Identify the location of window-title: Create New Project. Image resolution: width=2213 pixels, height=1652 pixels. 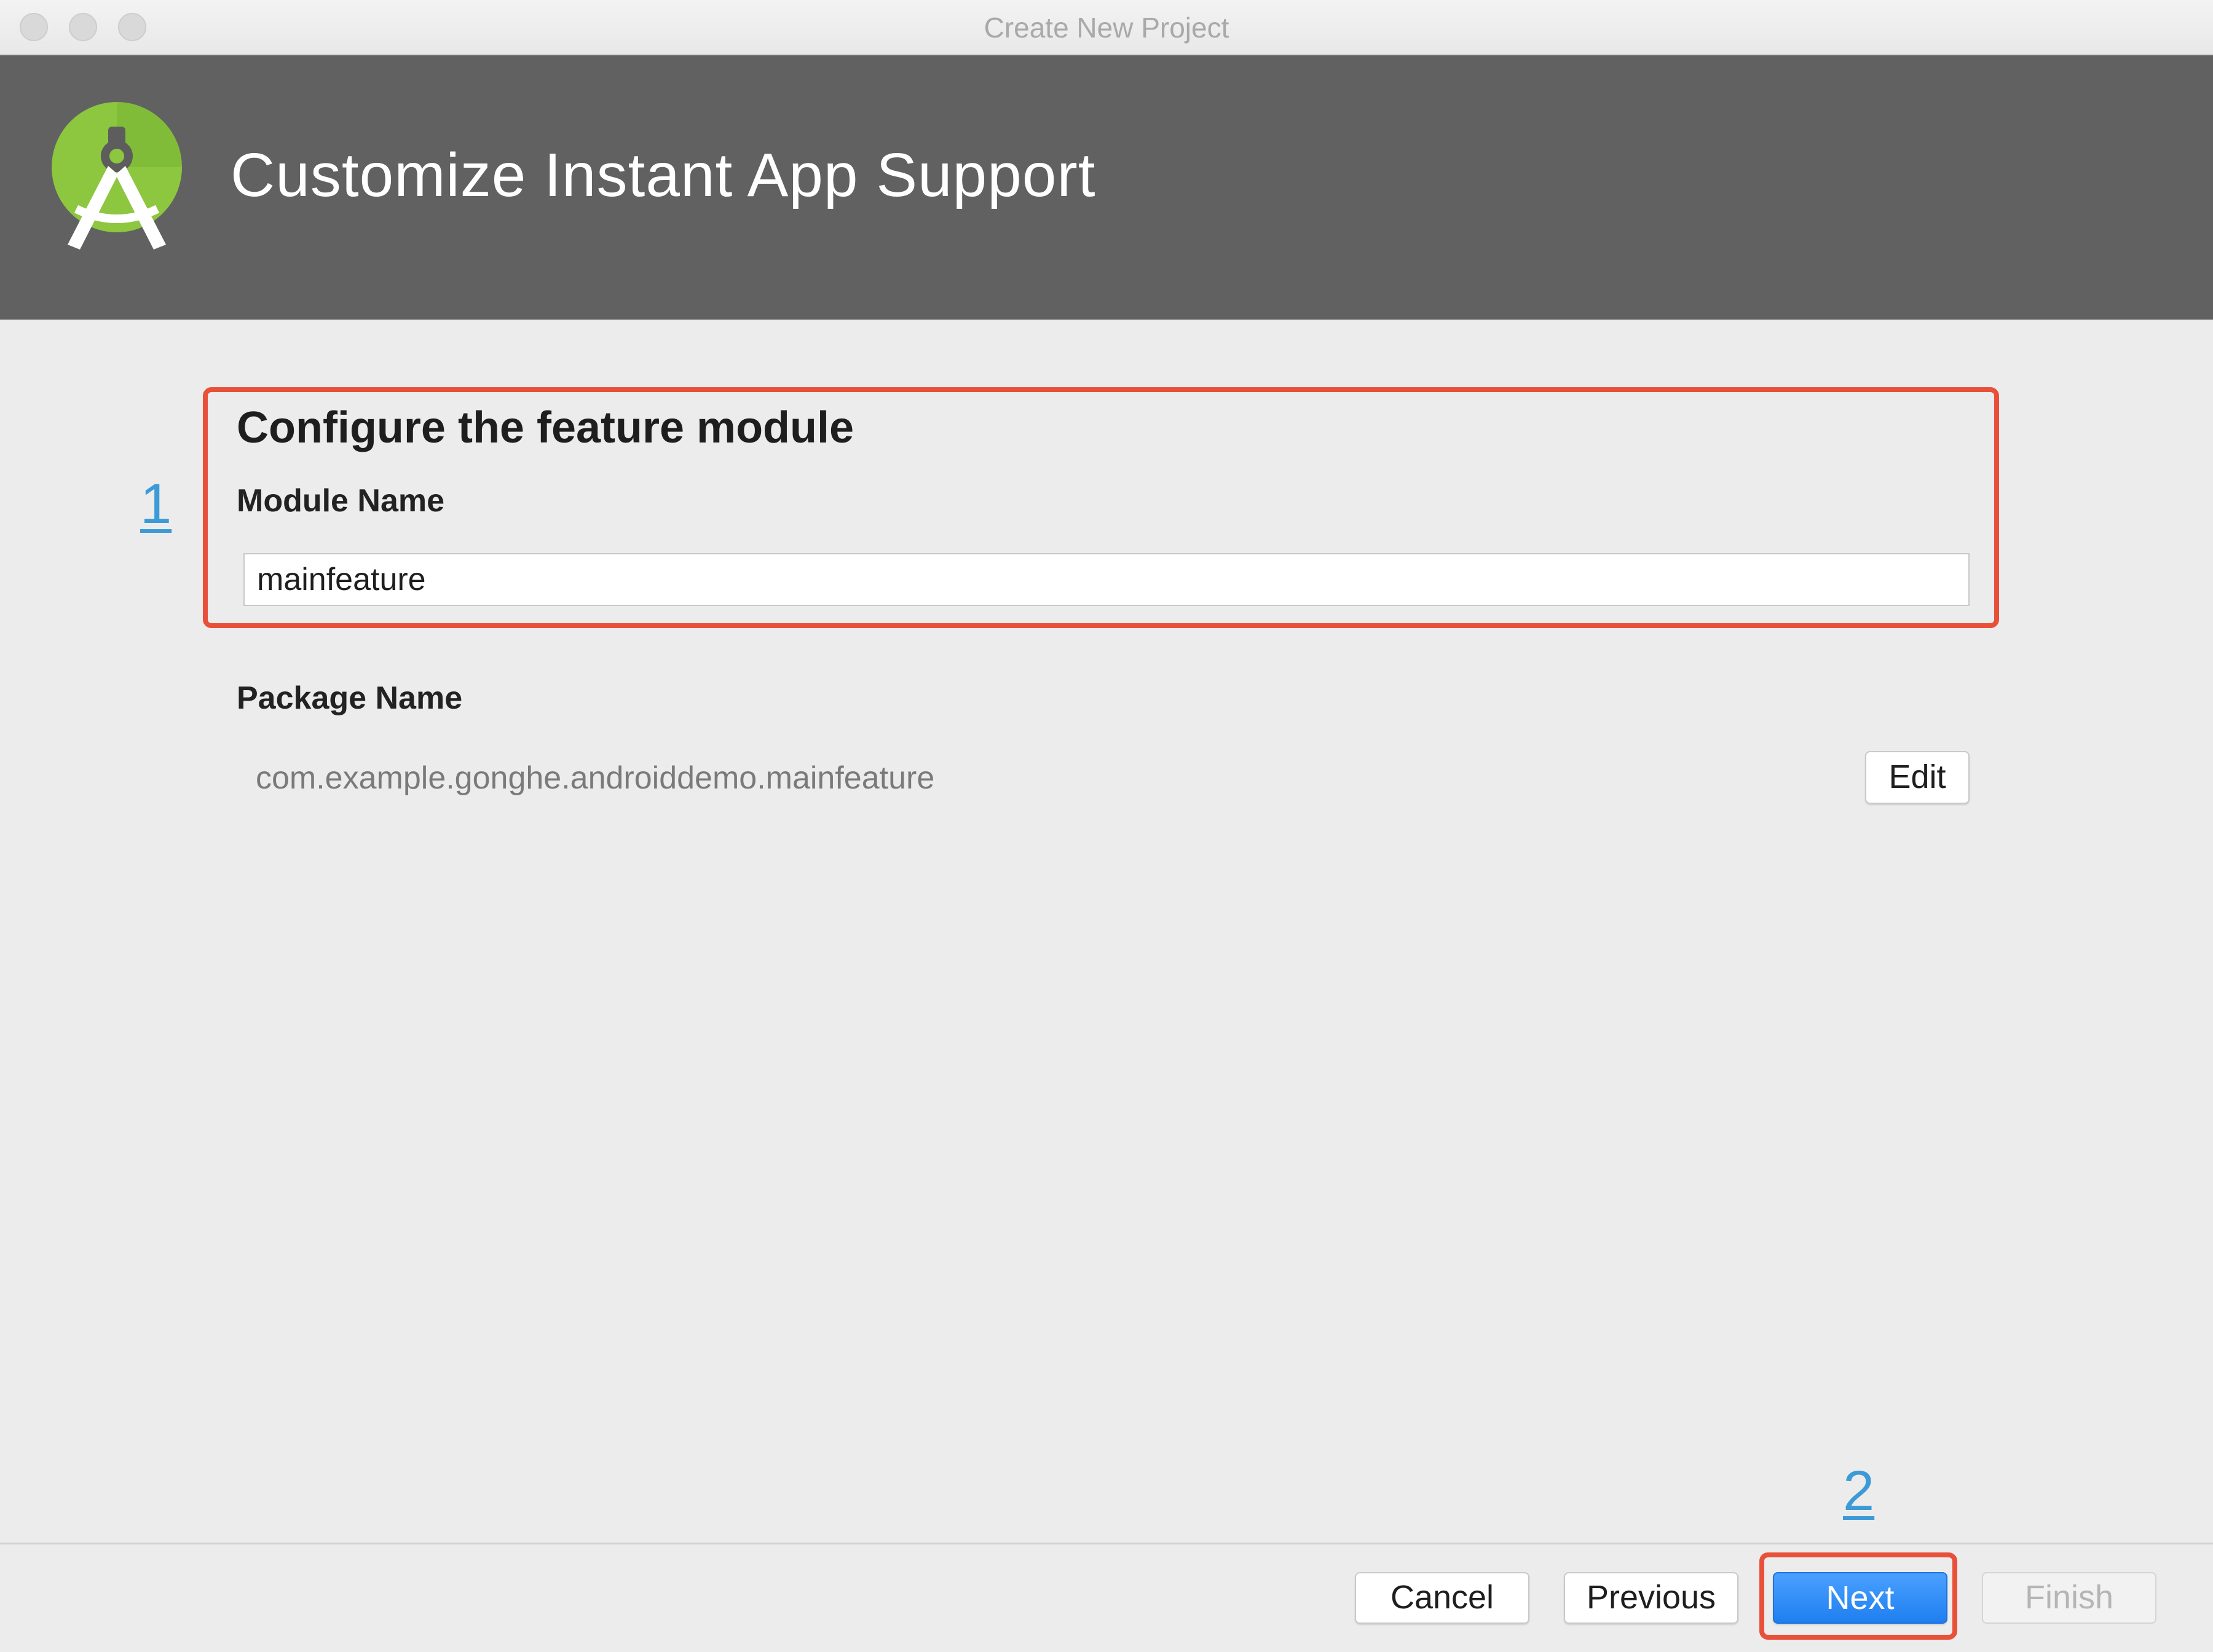
(1106, 28).